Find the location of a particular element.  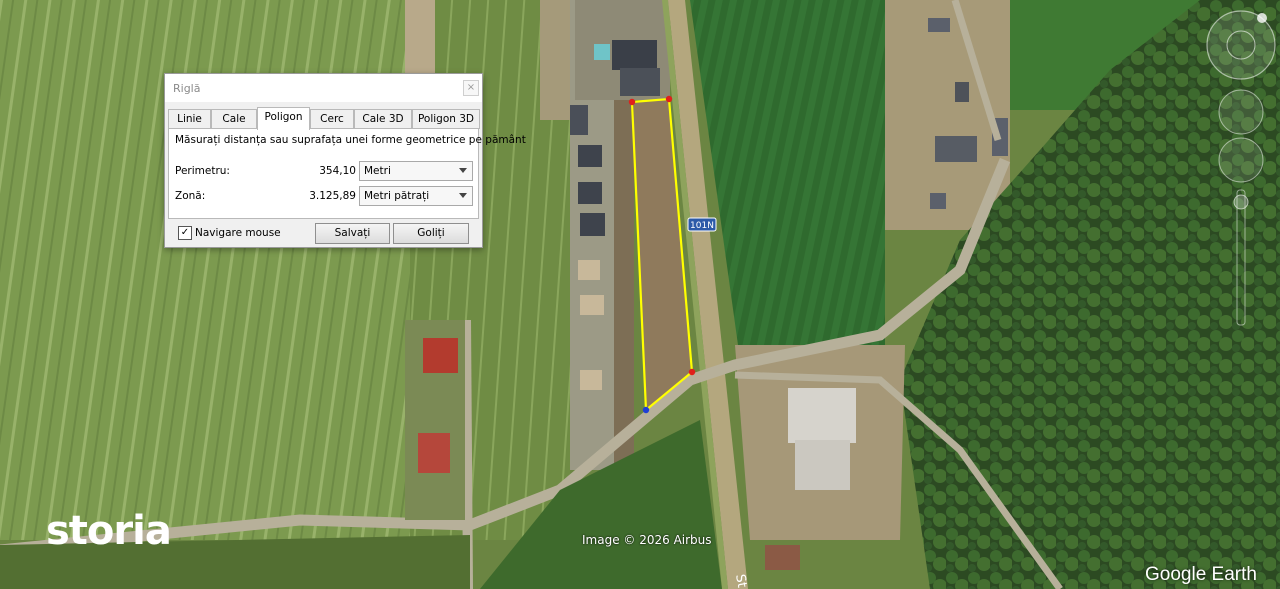

perimeter-unit-value: Metri is located at coordinates (377, 171).